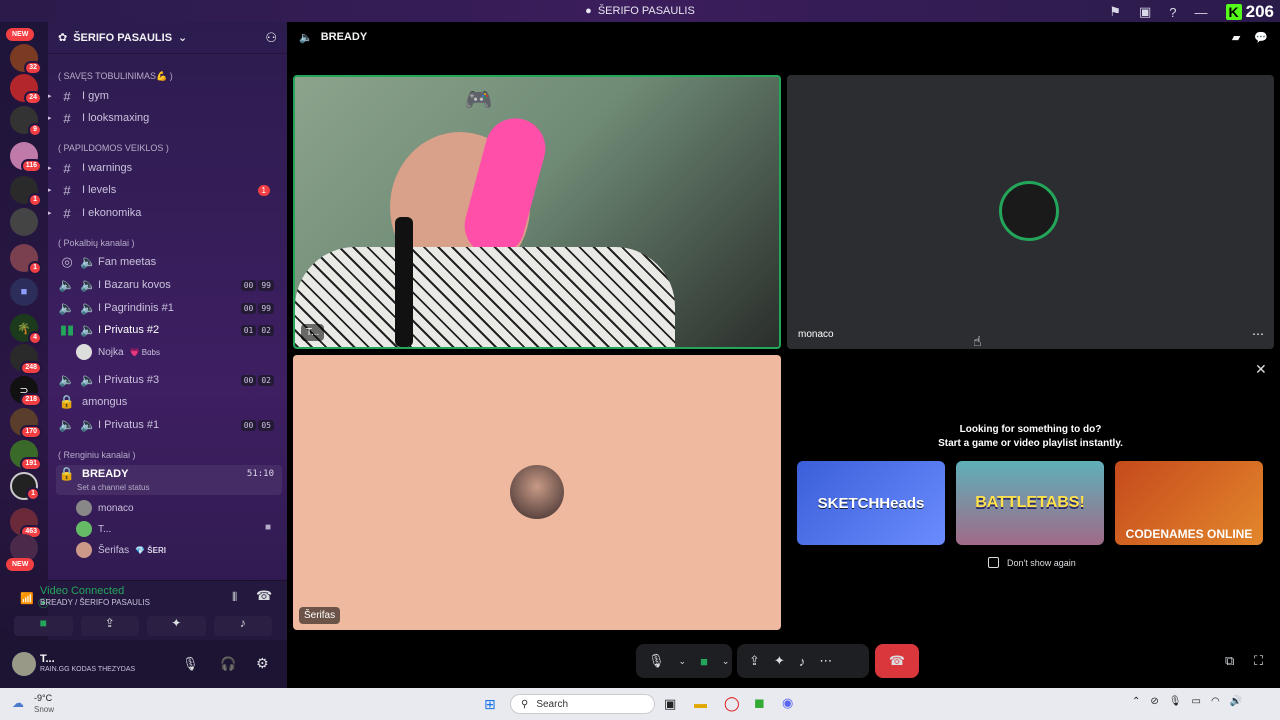 The width and height of the screenshot is (1280, 720). I want to click on channel-status: Set a channel status, so click(113, 487).